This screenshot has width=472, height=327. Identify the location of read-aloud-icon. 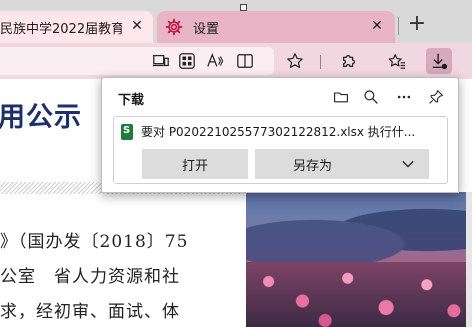
(215, 59).